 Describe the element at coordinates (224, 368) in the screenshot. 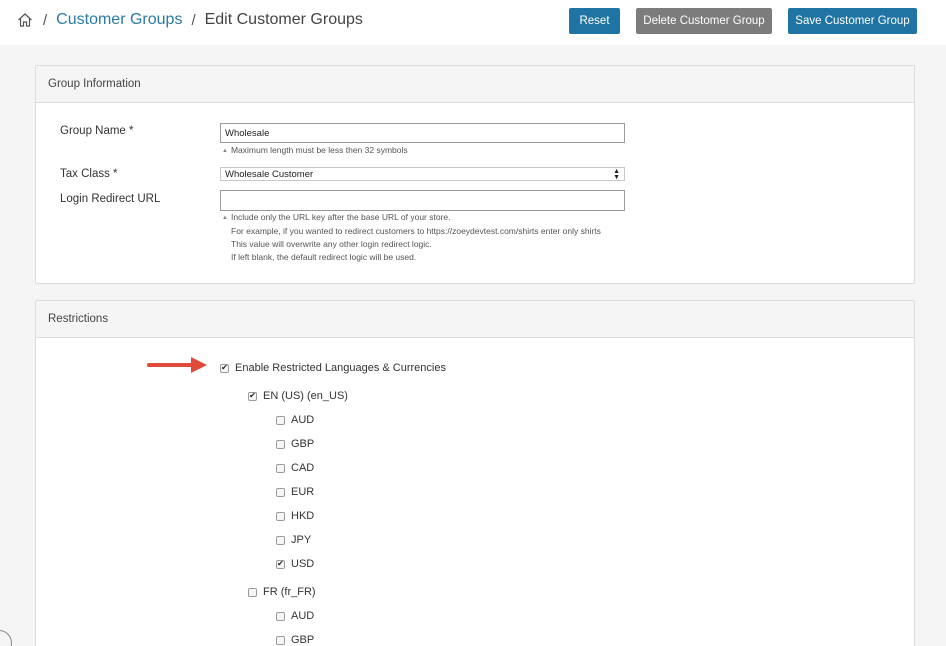

I see `enable-restrictions-checkbox` at that location.